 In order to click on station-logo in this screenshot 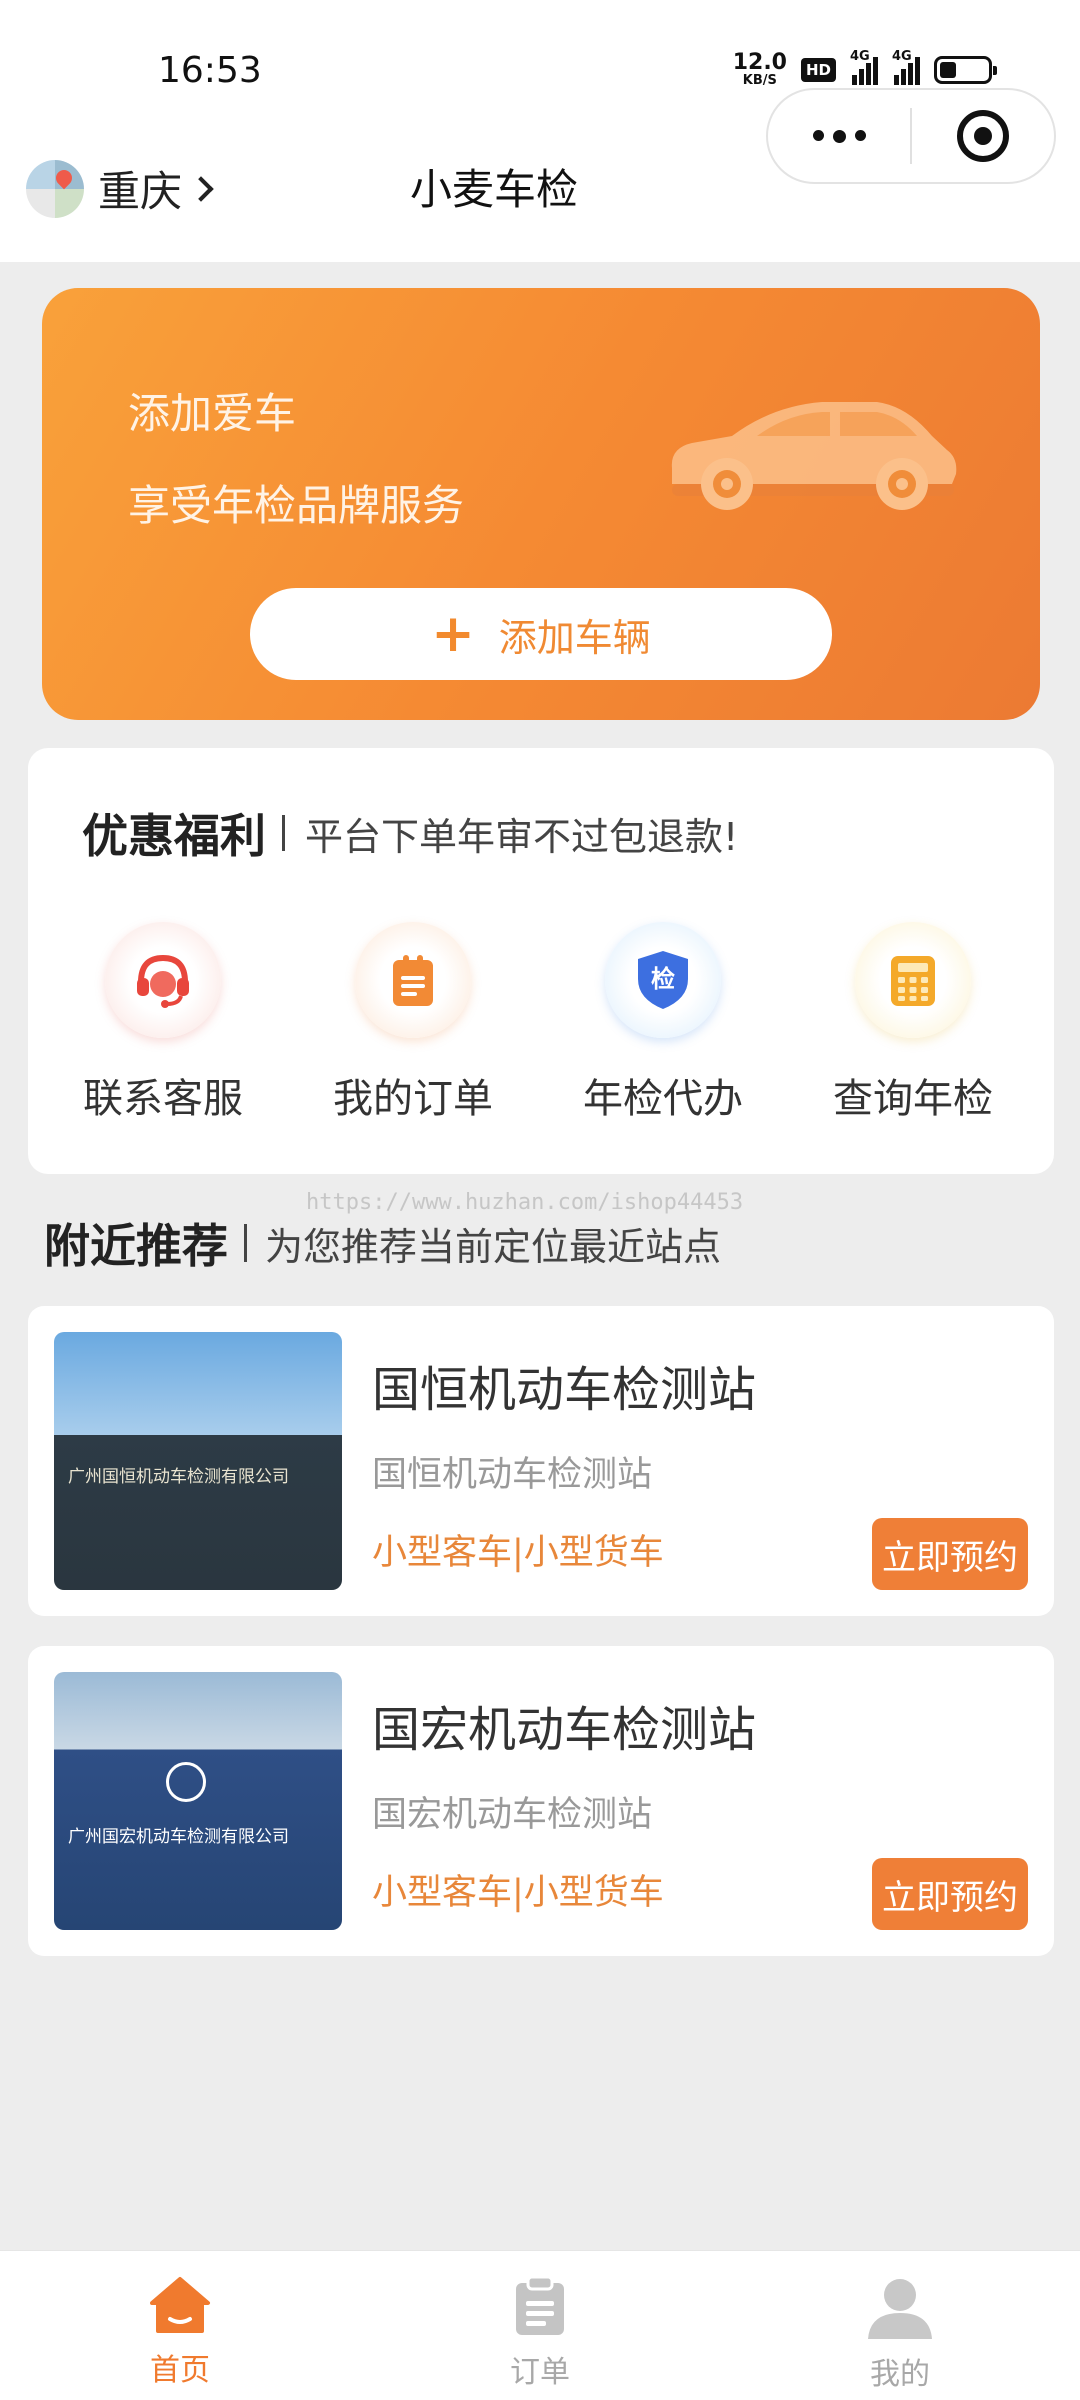, I will do `click(186, 1782)`.